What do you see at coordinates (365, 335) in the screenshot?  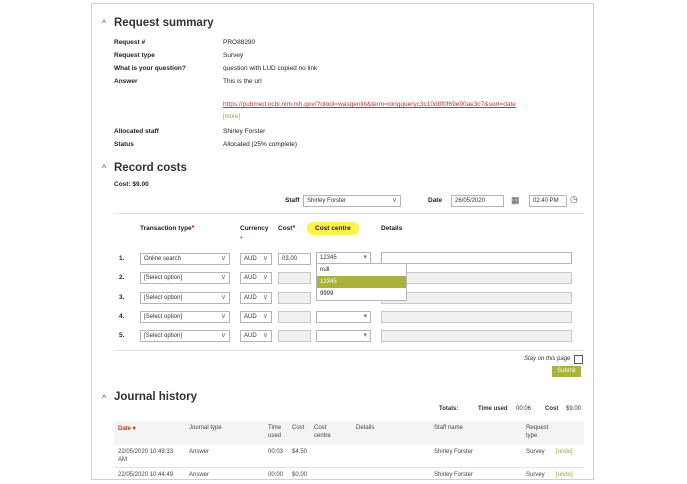 I see `caret-down-icon: ▾` at bounding box center [365, 335].